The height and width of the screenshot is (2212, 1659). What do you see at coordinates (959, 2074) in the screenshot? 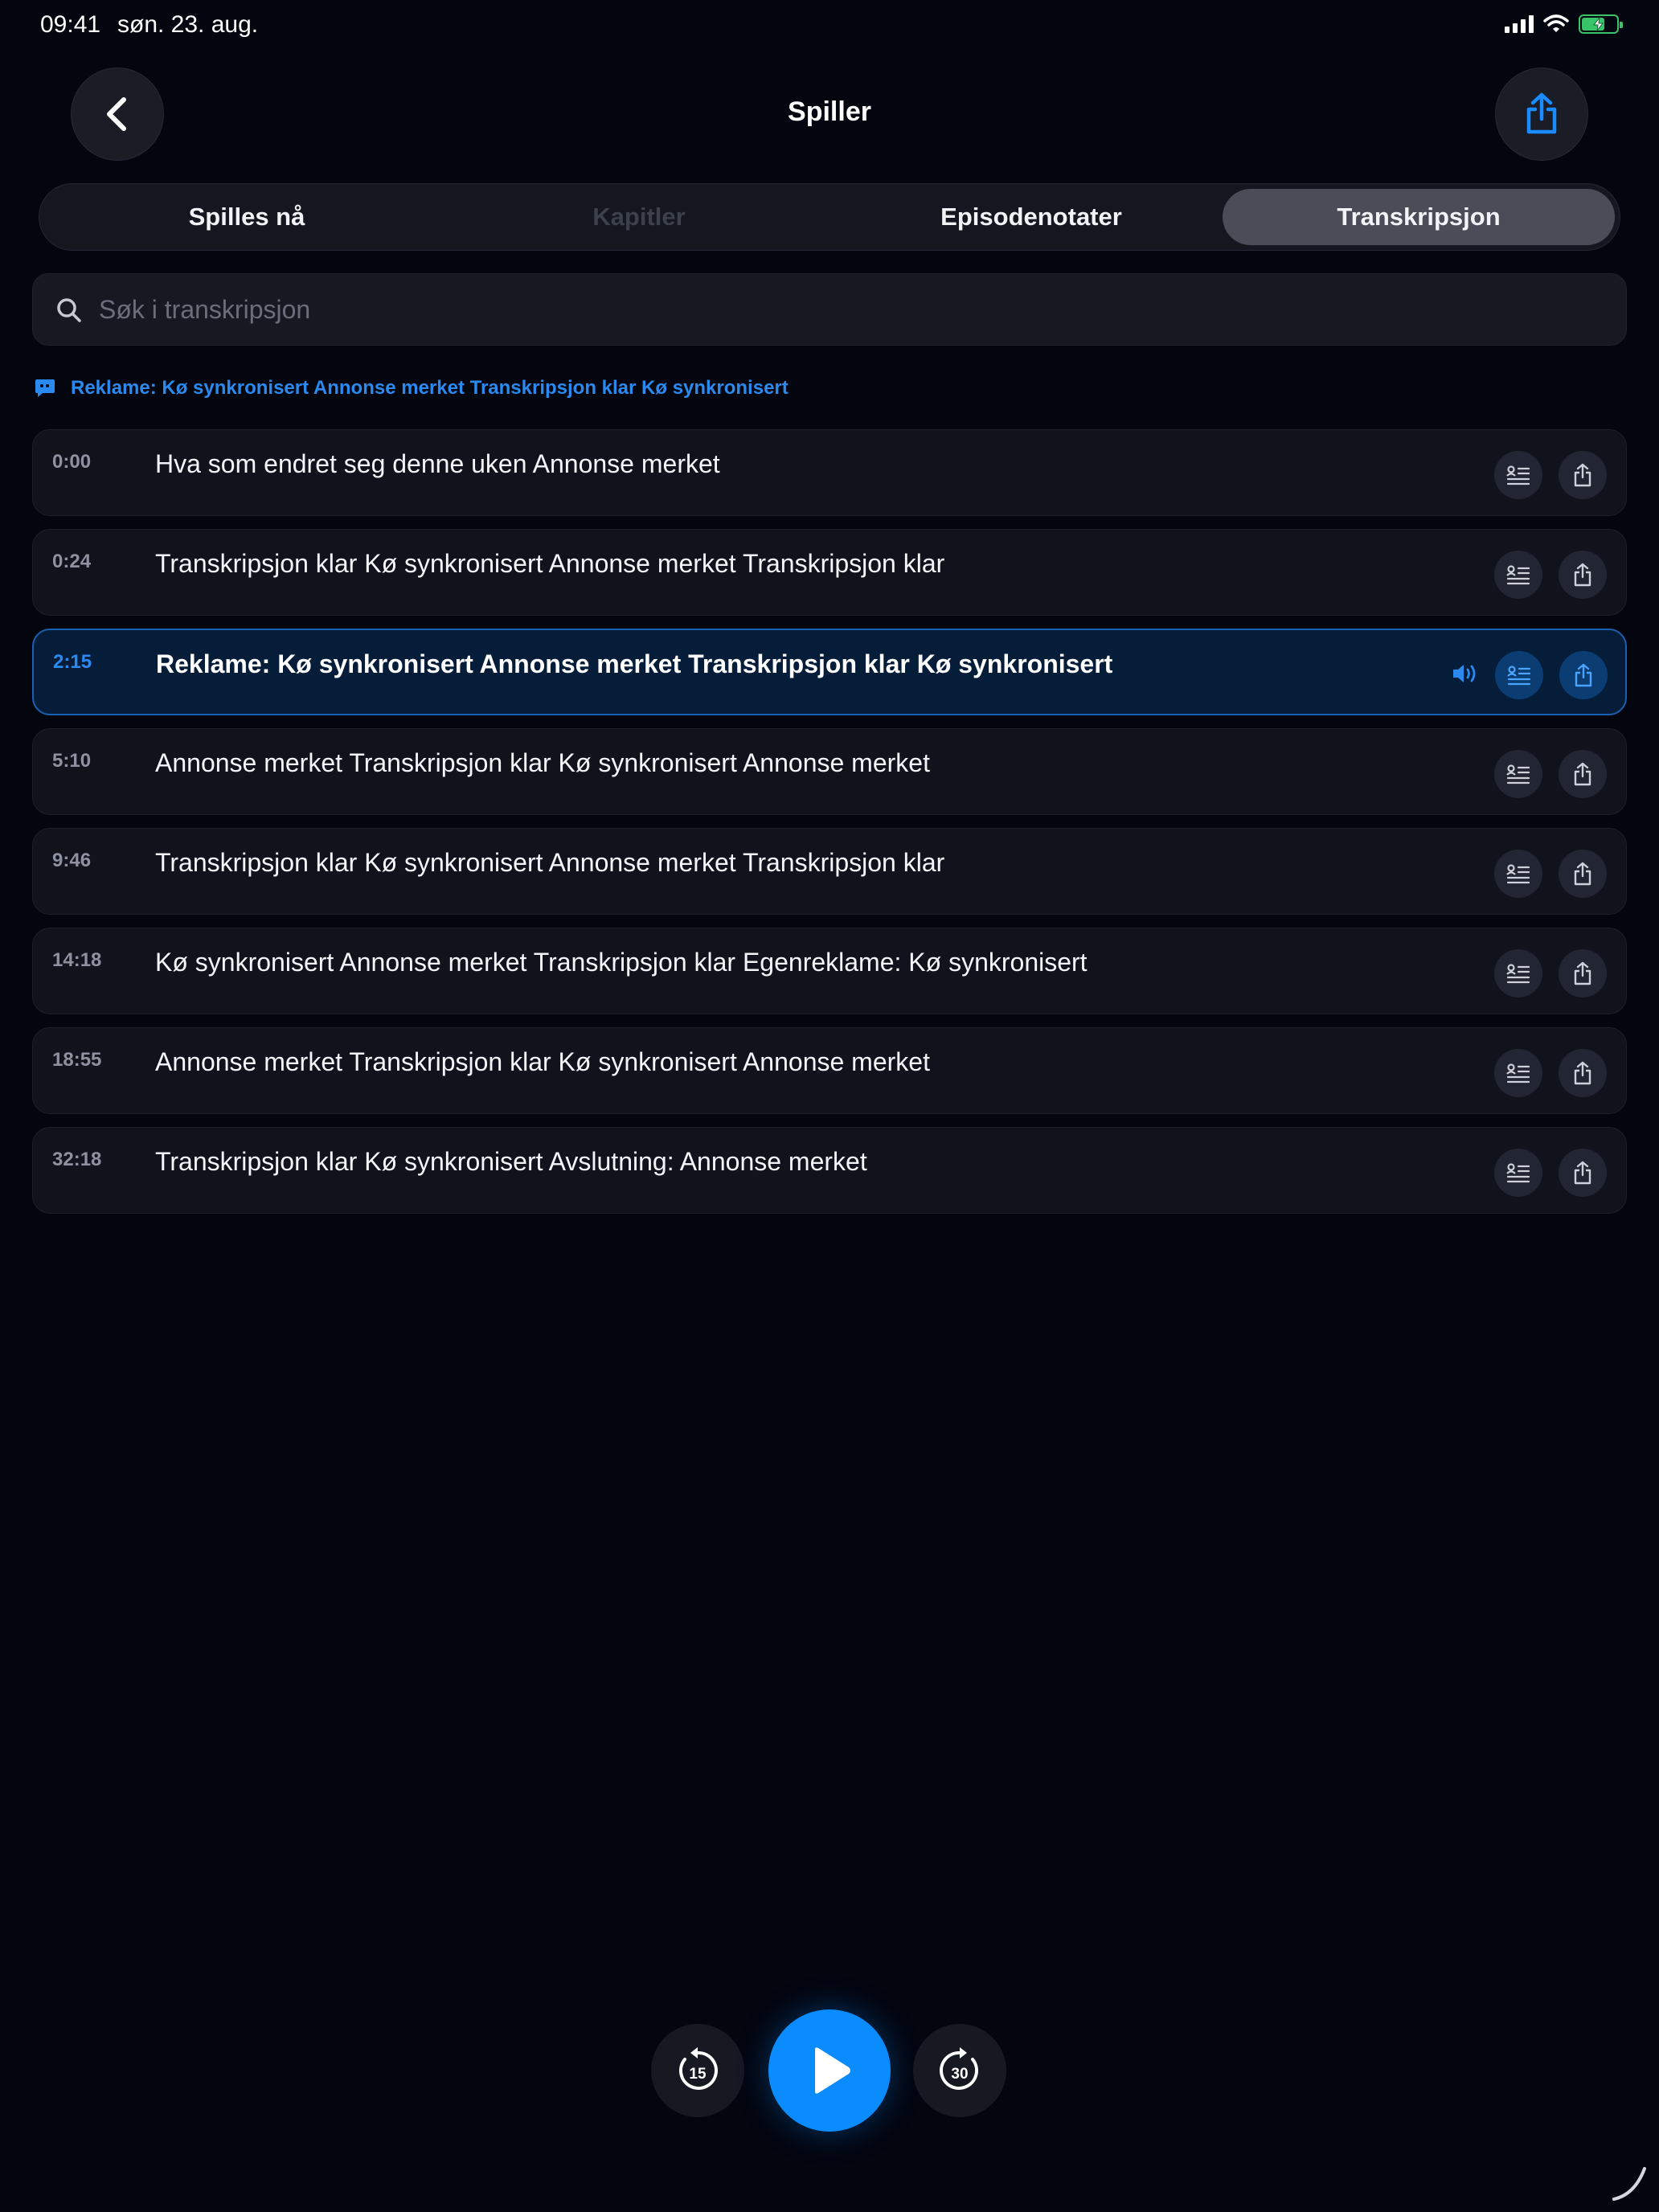
I see `svg-text: 30` at bounding box center [959, 2074].